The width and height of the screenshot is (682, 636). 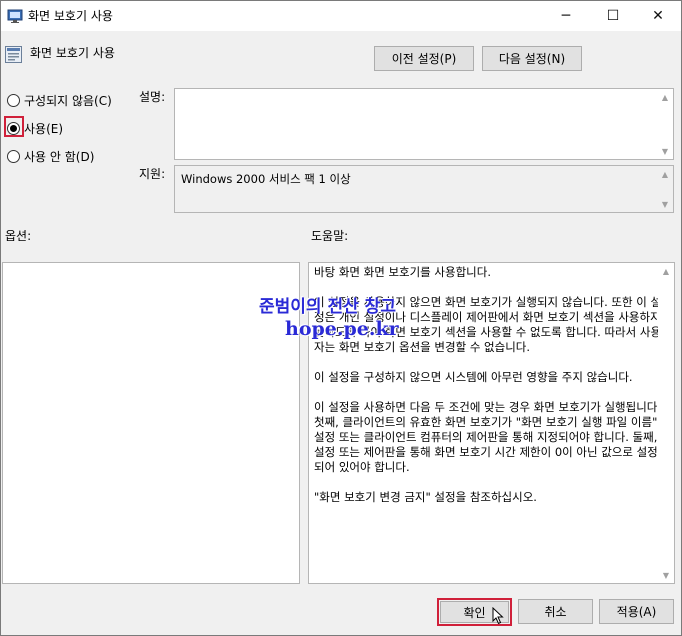 I want to click on policy-setting-icon, so click(x=13, y=54).